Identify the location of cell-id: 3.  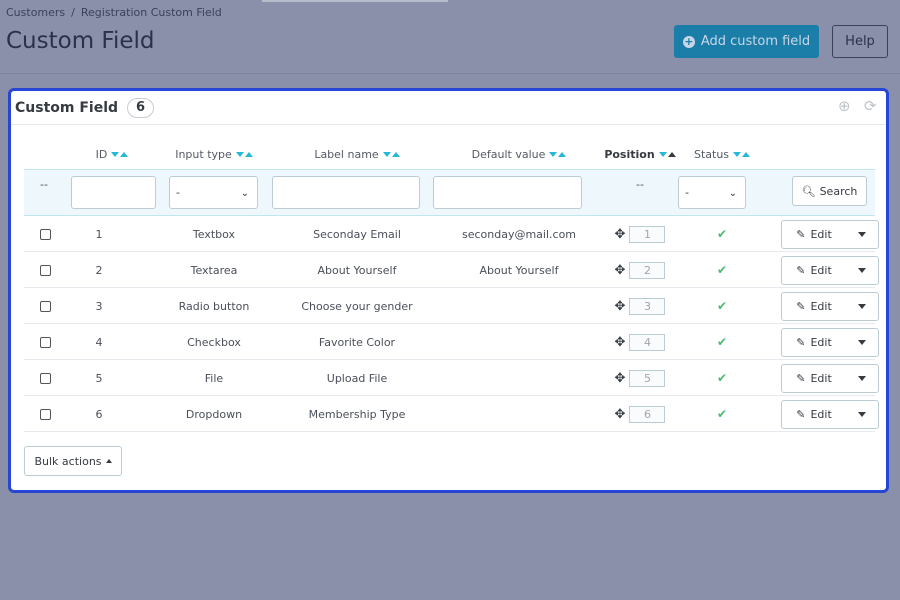
(99, 306).